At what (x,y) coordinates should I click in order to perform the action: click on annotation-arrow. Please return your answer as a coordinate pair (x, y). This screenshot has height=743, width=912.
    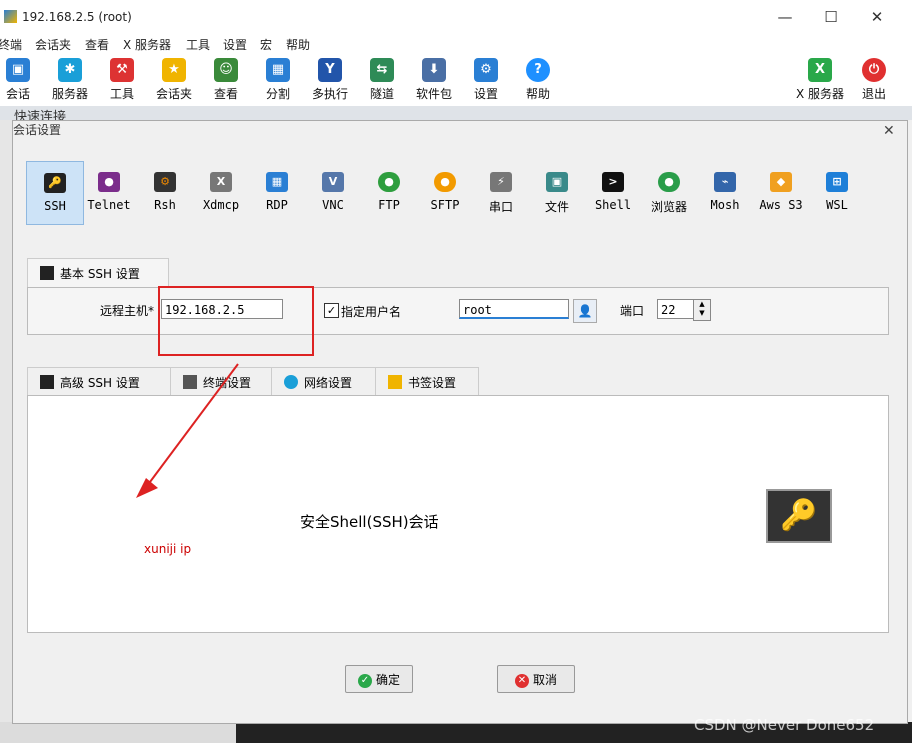
    Looking at the image, I should click on (187, 430).